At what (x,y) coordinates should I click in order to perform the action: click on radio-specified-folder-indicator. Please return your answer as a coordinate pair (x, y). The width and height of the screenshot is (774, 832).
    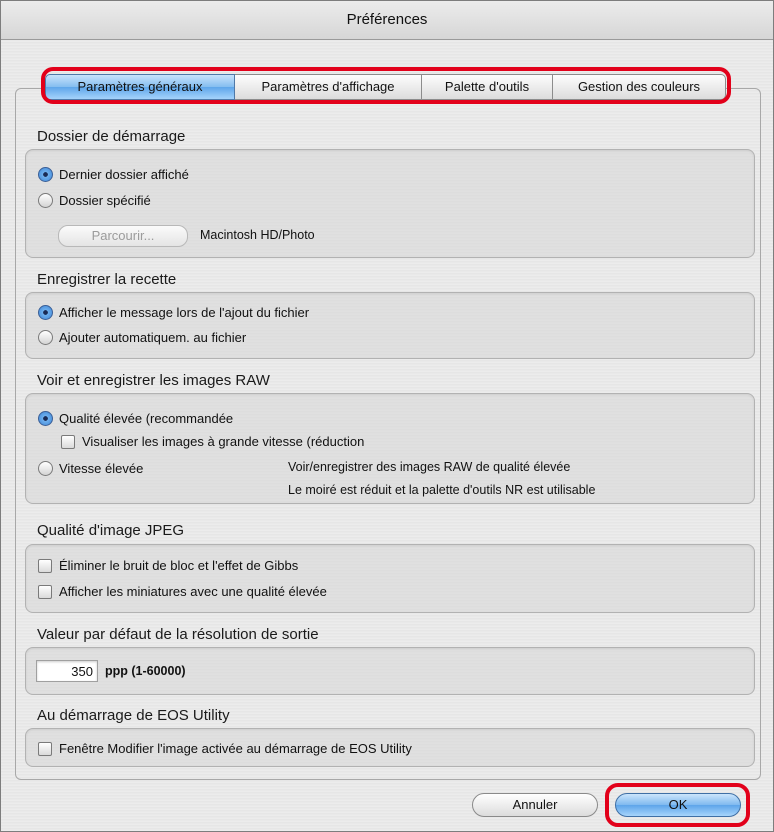
    Looking at the image, I should click on (45, 200).